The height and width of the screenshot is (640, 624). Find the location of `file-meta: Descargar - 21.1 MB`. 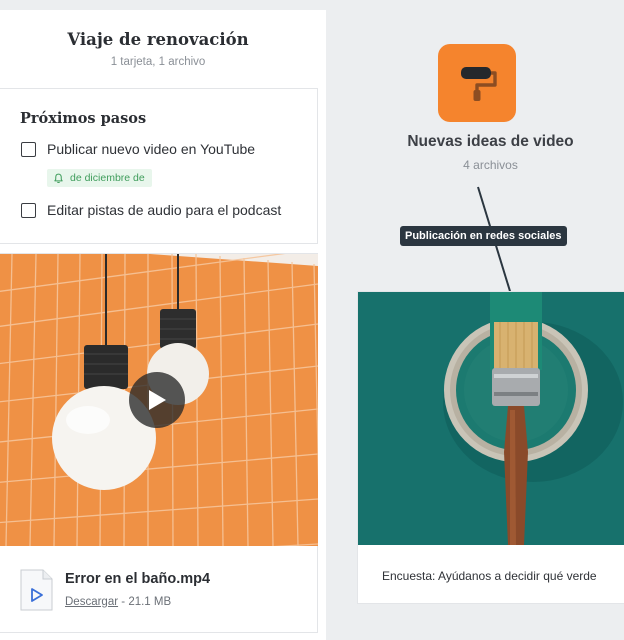

file-meta: Descargar - 21.1 MB is located at coordinates (118, 602).